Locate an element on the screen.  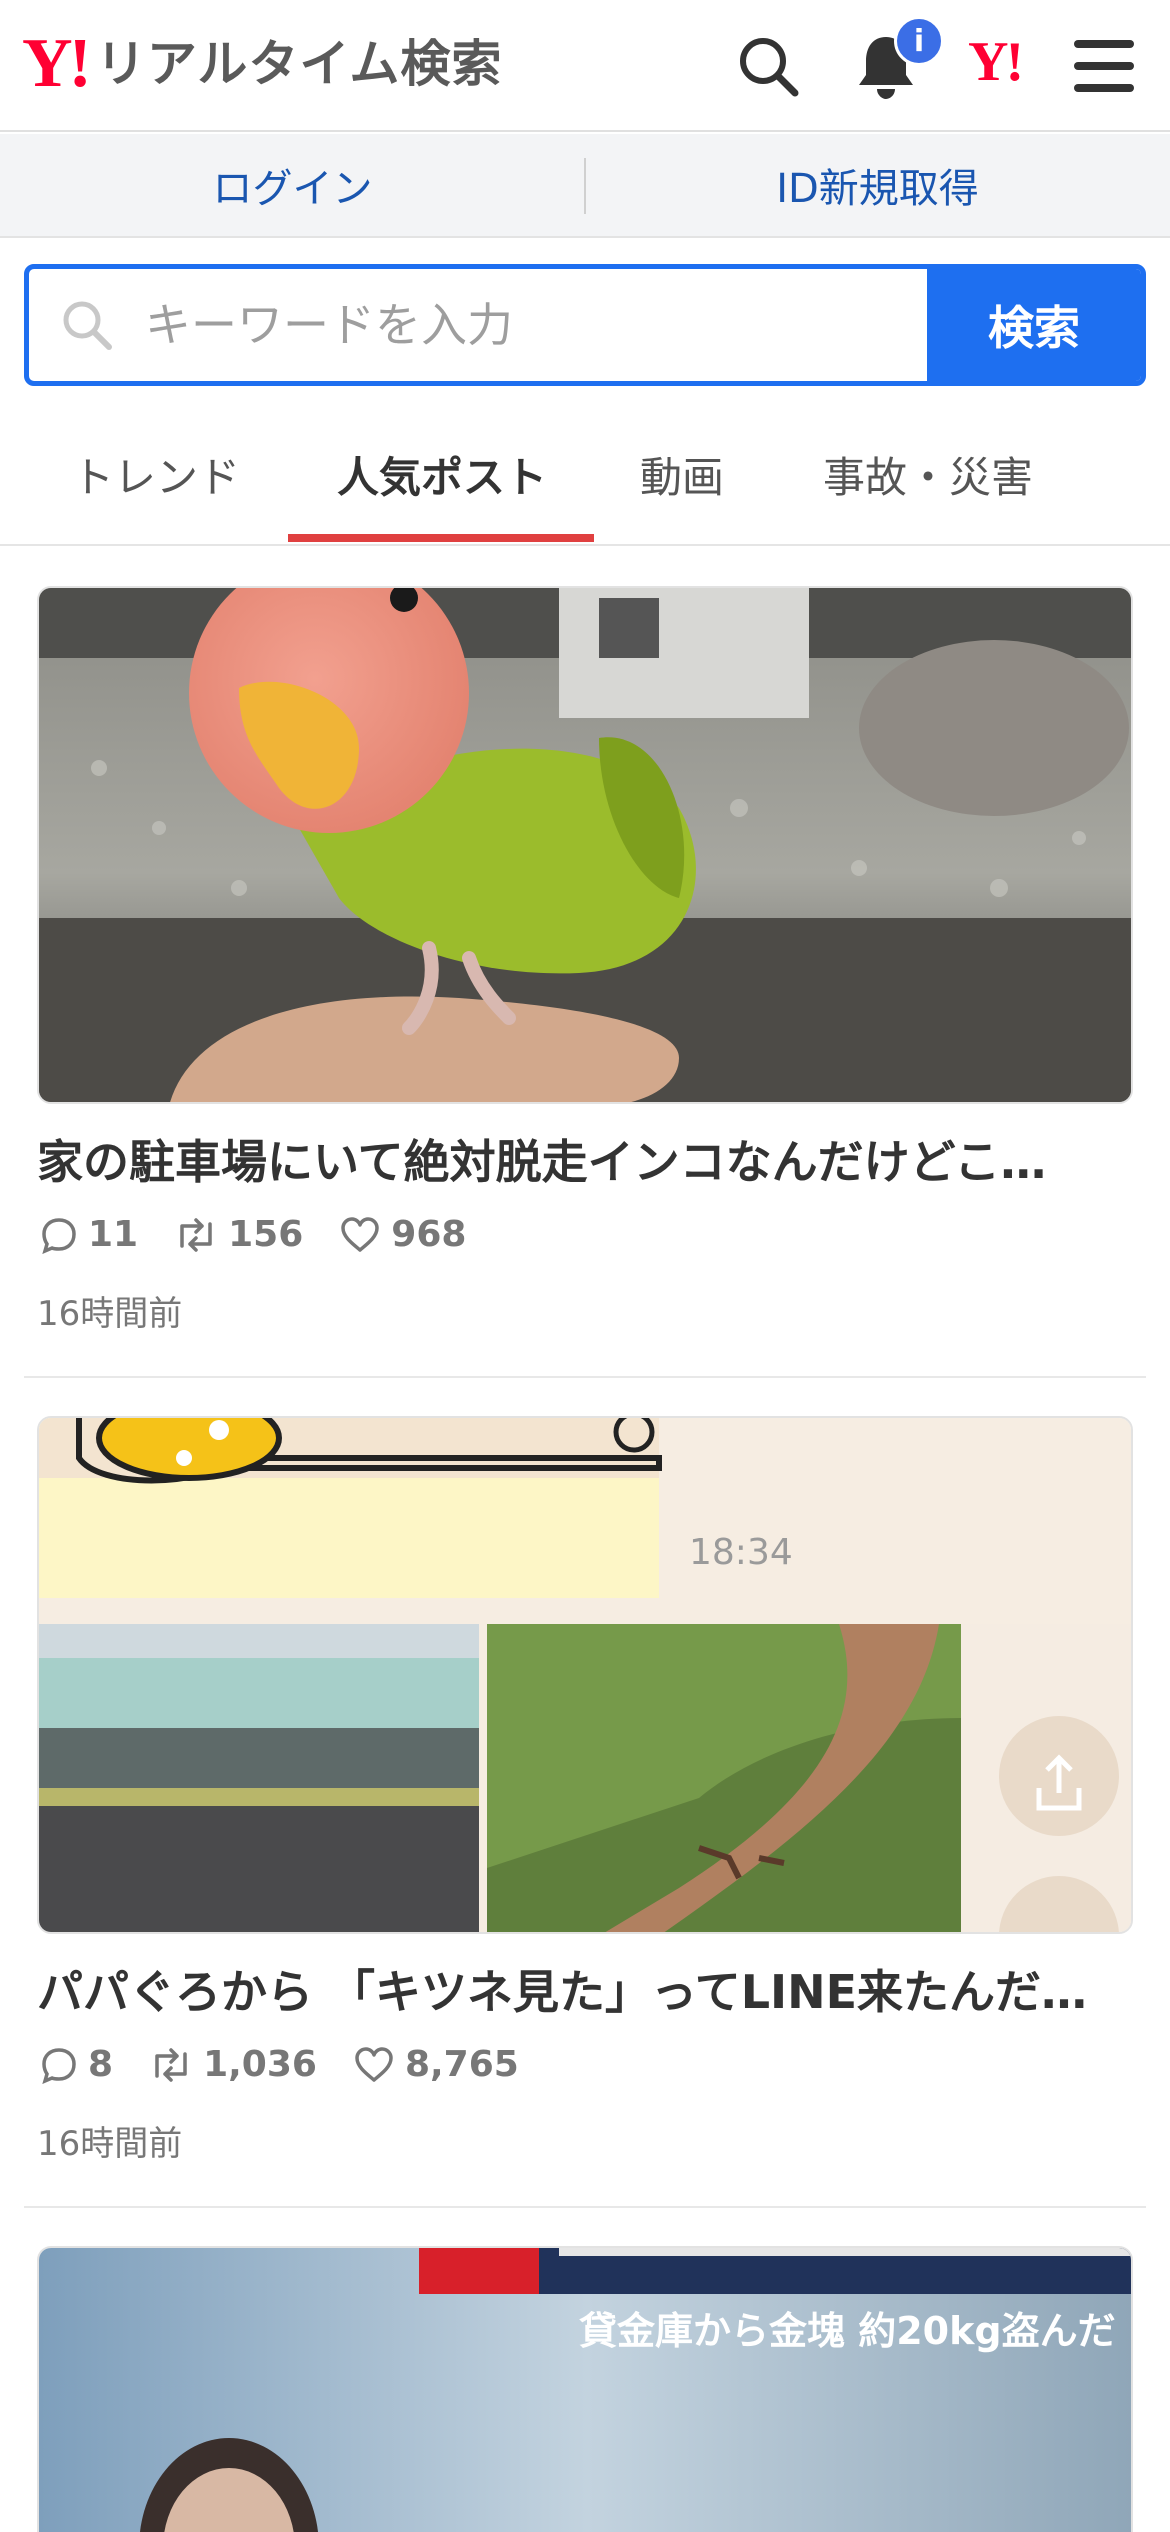
app-header: Y! リアルタイム検索 i Y! is located at coordinates (585, 66).